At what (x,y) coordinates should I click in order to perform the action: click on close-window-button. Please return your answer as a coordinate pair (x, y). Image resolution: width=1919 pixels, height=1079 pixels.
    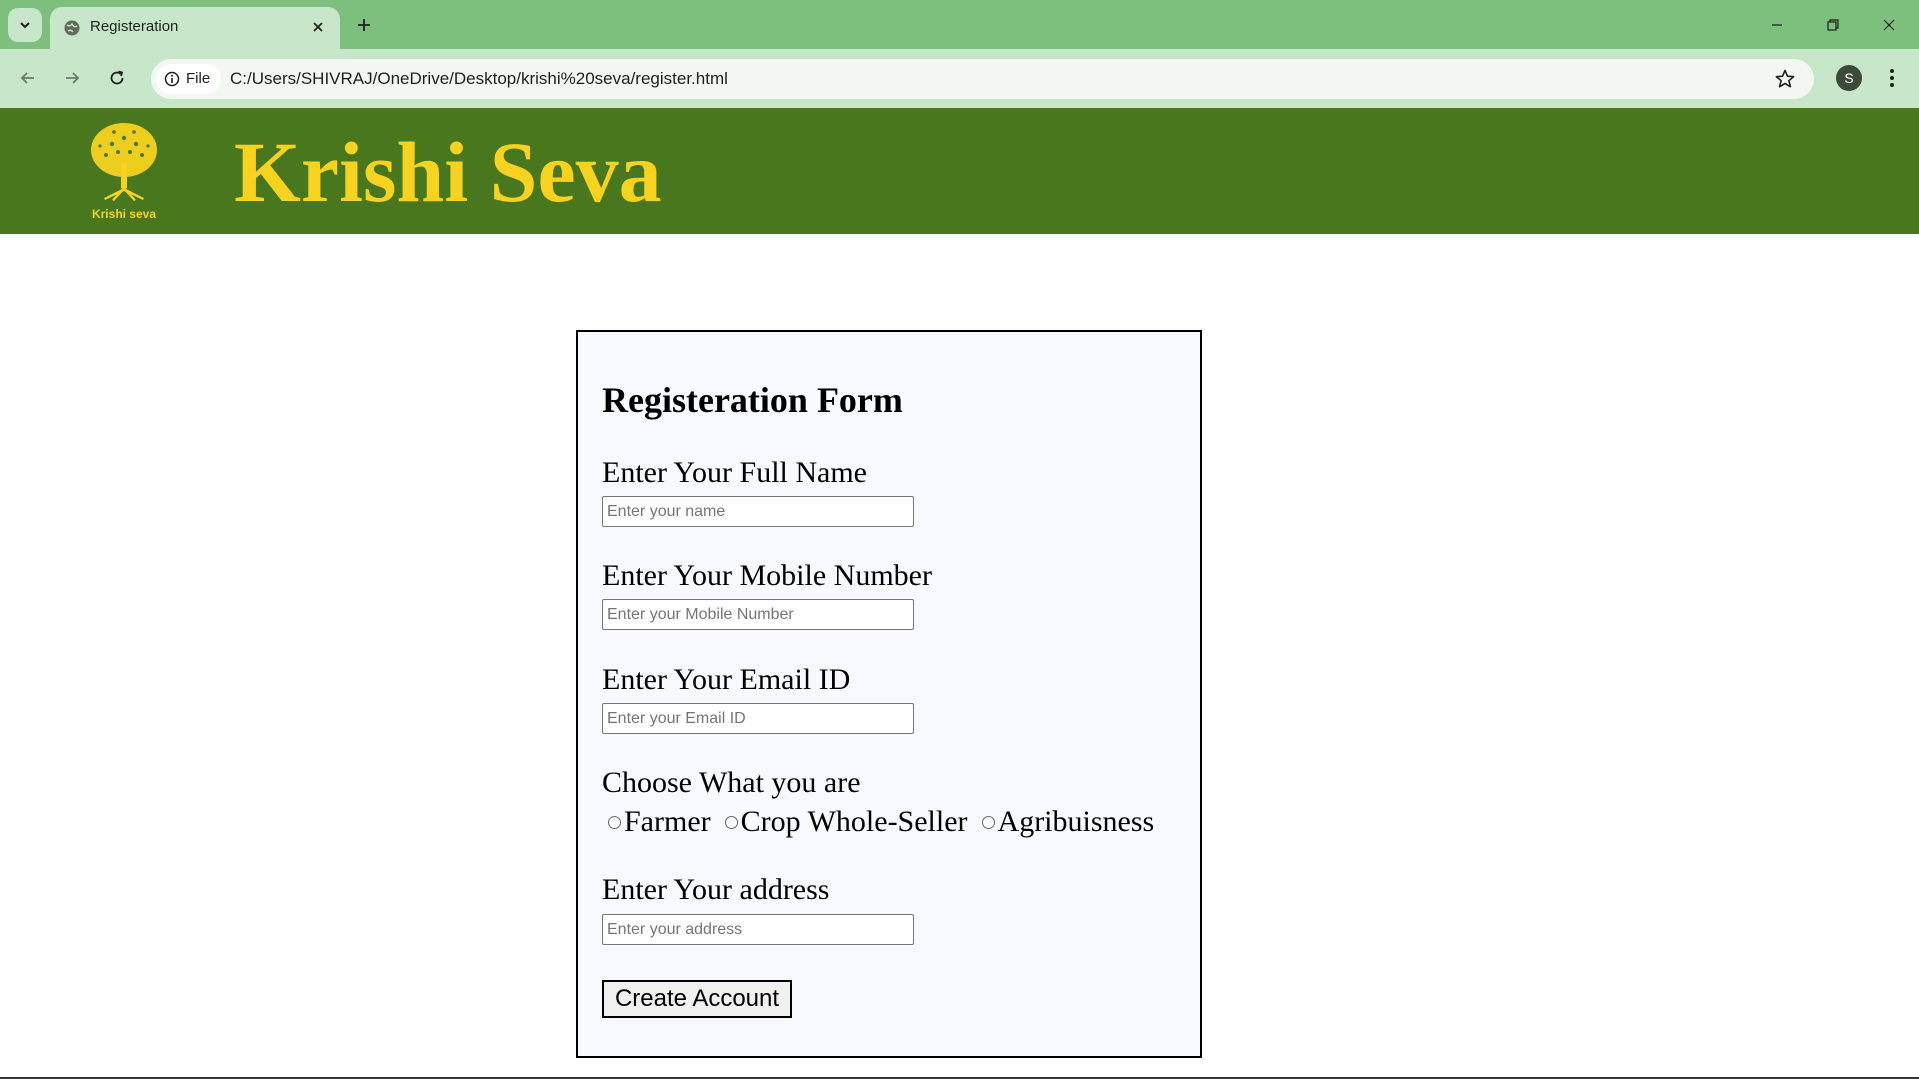
    Looking at the image, I should click on (1889, 25).